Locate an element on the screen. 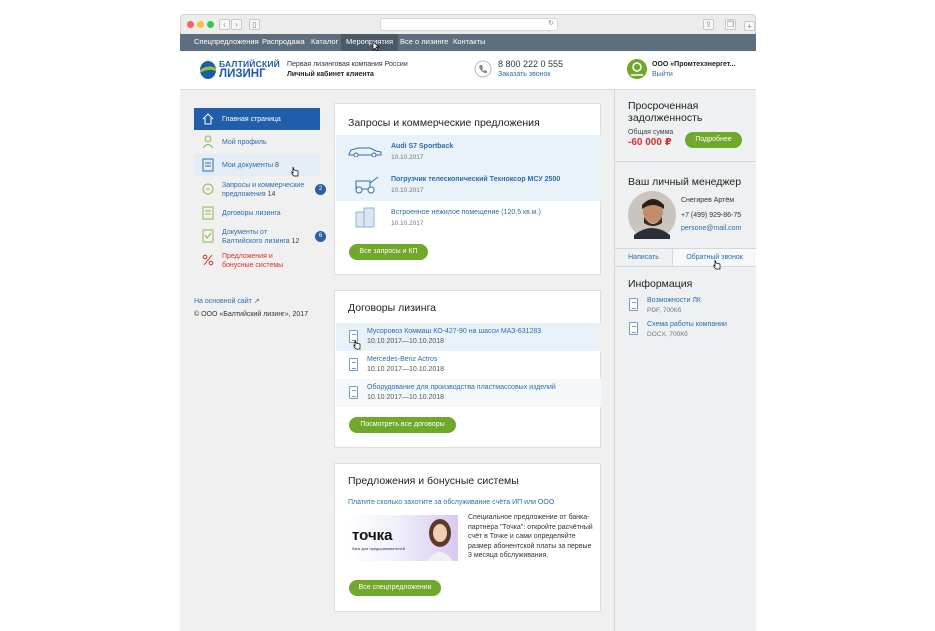 This screenshot has width=935, height=631. close-window-icon is located at coordinates (190, 24).